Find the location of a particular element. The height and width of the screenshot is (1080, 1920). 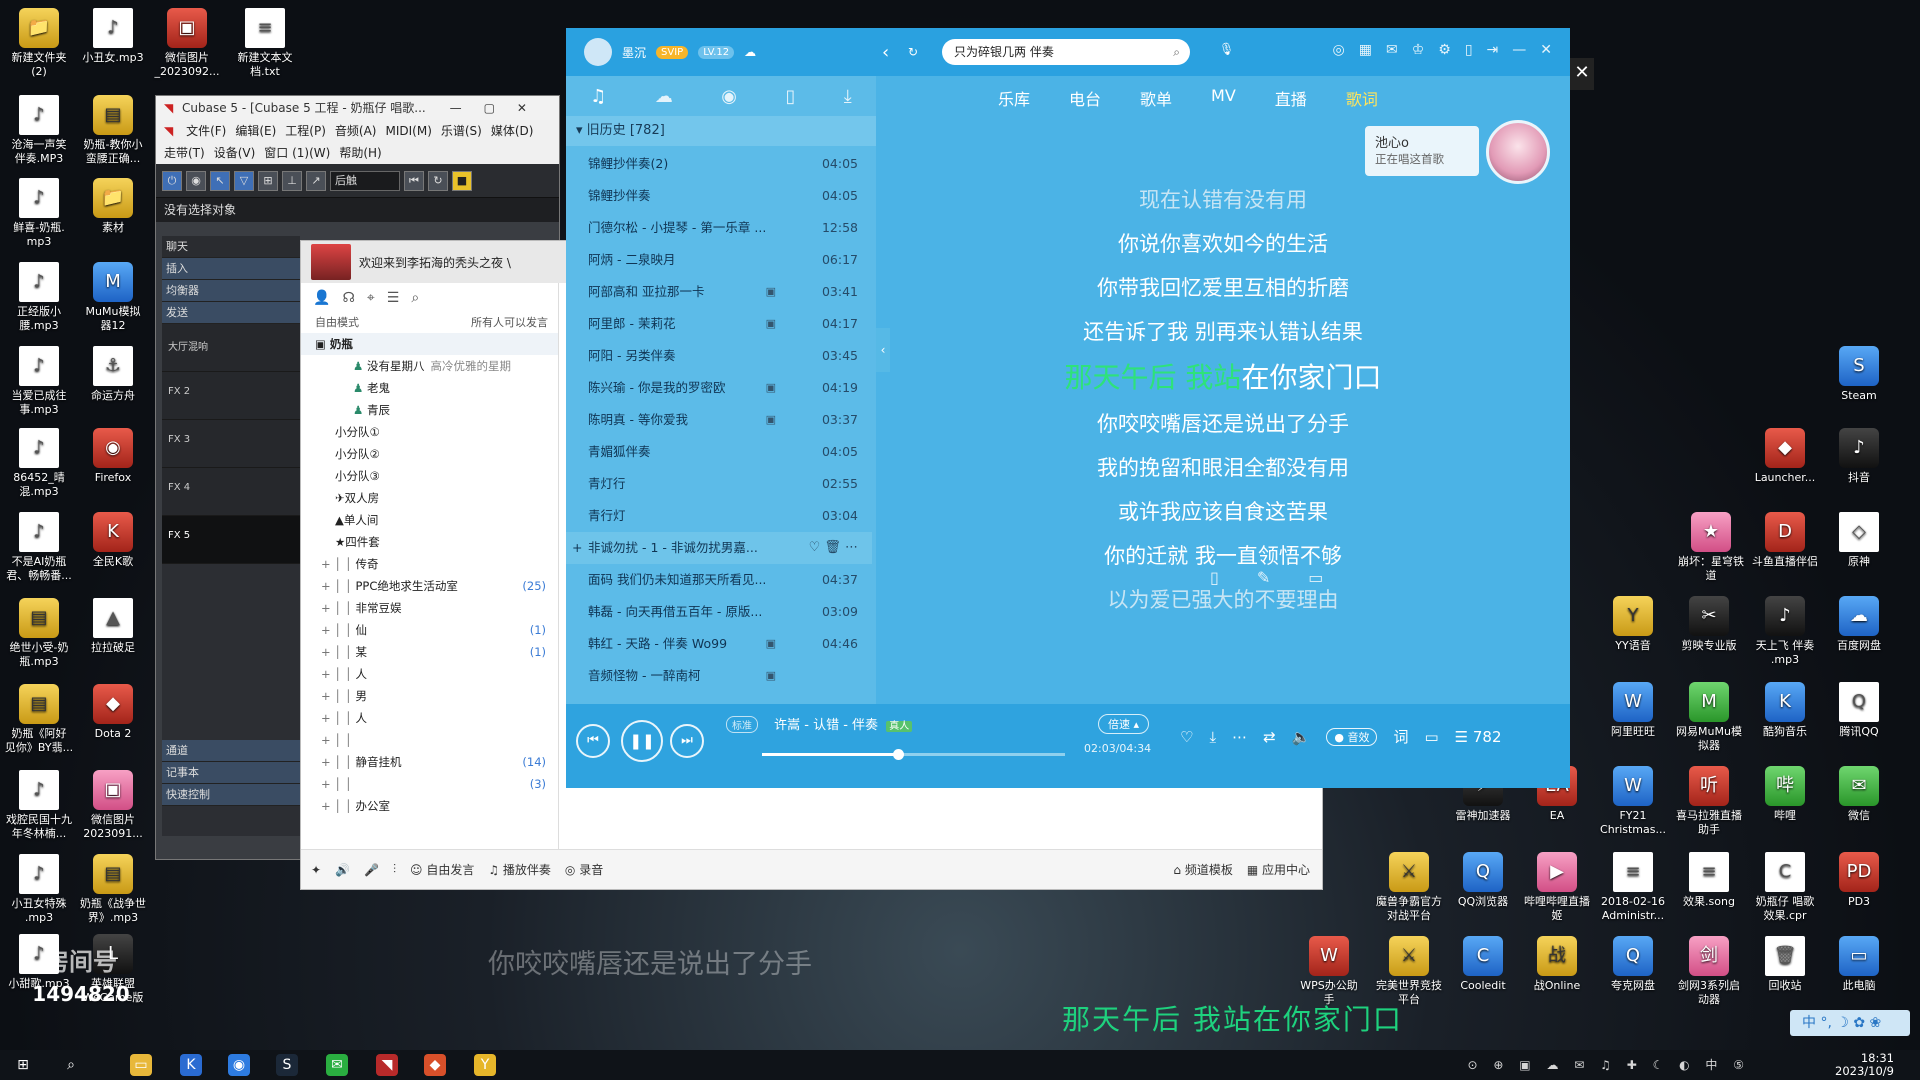

mic-icon: 🎤 is located at coordinates (371, 870).